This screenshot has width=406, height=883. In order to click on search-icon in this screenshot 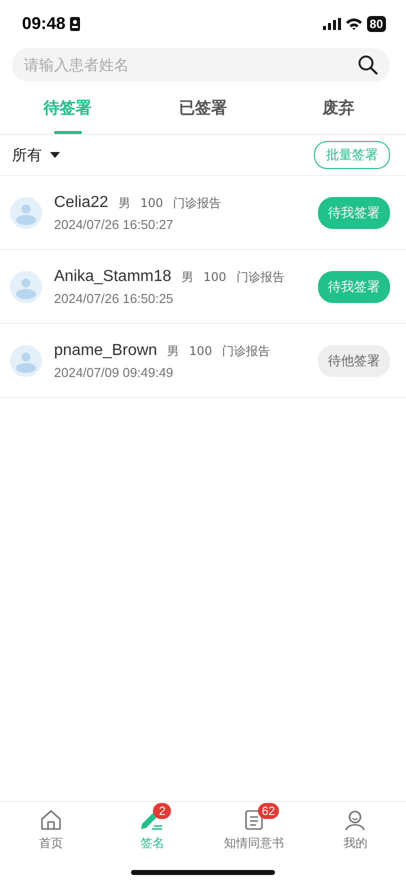, I will do `click(368, 65)`.